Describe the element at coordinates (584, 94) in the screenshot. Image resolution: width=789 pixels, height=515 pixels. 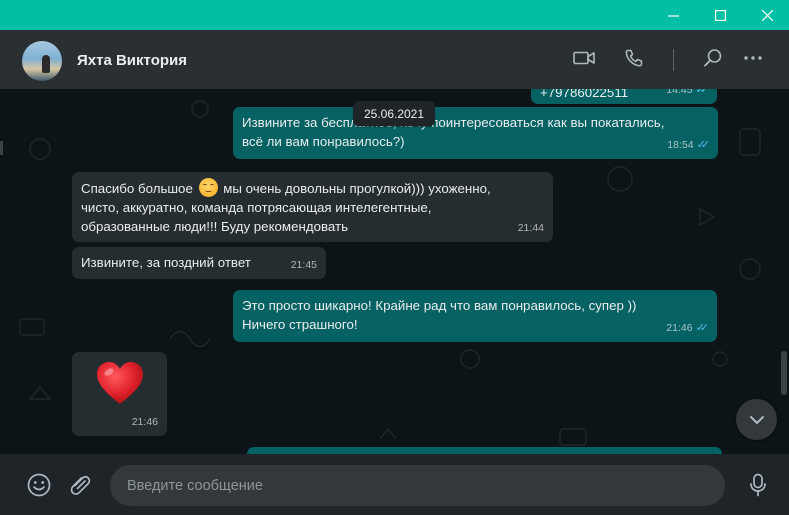
I see `message-text: +79786022511` at that location.